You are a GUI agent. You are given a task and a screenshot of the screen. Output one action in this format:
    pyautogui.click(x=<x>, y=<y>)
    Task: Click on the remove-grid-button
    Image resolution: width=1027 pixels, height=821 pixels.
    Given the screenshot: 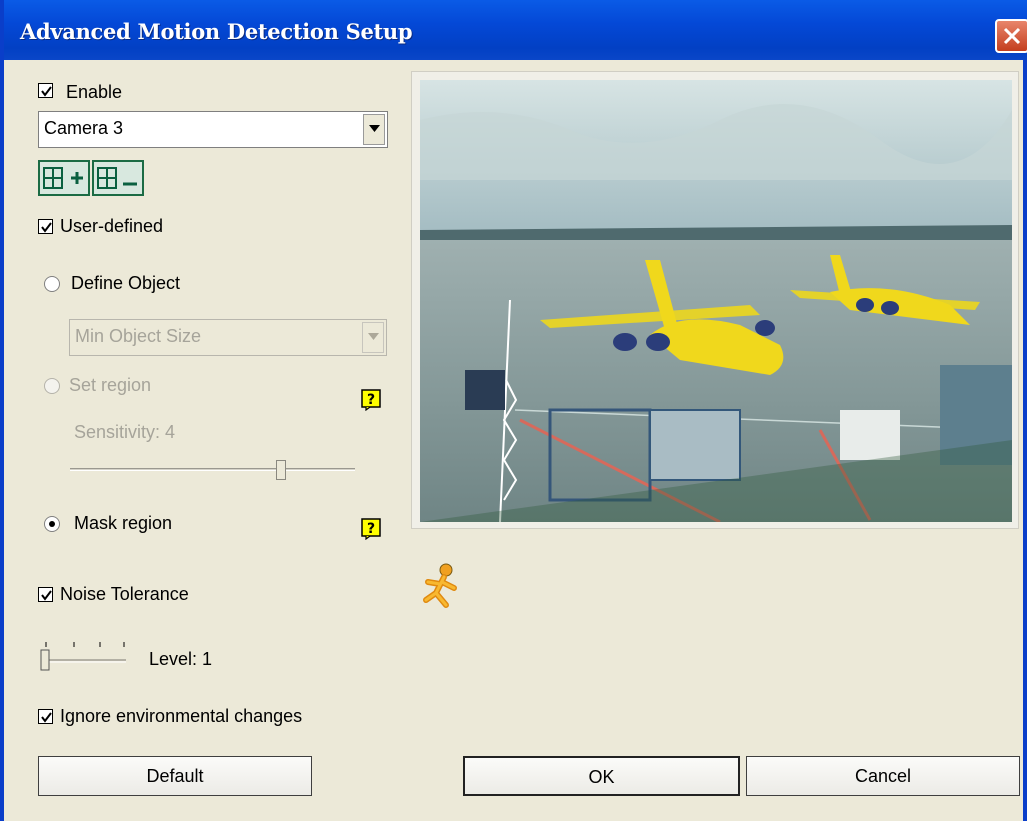 What is the action you would take?
    pyautogui.click(x=118, y=178)
    